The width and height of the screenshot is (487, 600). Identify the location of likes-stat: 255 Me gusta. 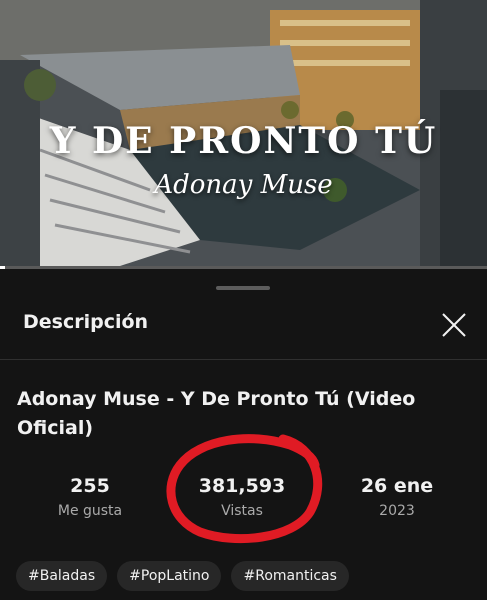
(90, 497).